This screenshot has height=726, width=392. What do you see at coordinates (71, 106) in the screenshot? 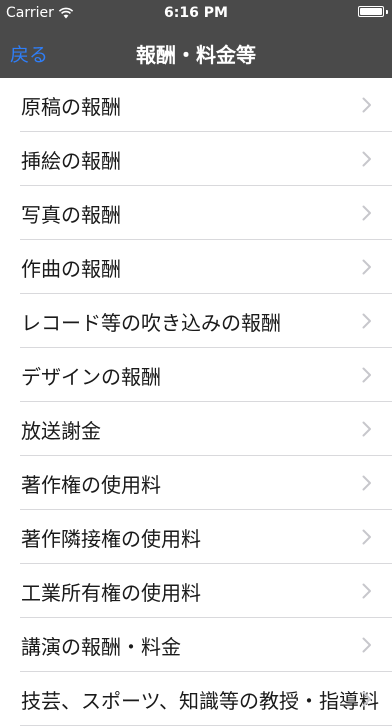
I see `list-item-label: 原稿の報酬` at bounding box center [71, 106].